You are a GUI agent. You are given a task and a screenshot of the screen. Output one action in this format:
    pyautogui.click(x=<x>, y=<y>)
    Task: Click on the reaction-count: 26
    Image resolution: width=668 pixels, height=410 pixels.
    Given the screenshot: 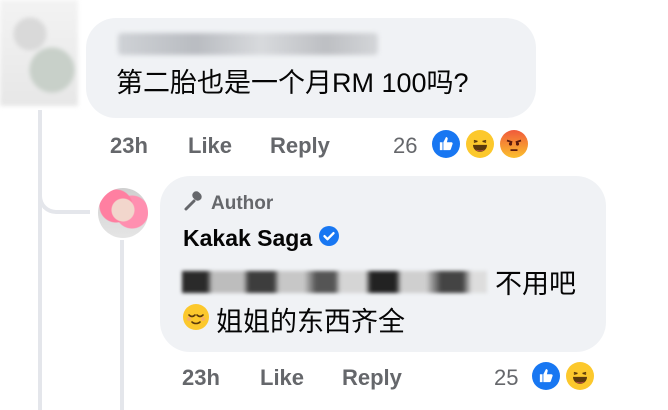 What is the action you would take?
    pyautogui.click(x=405, y=146)
    